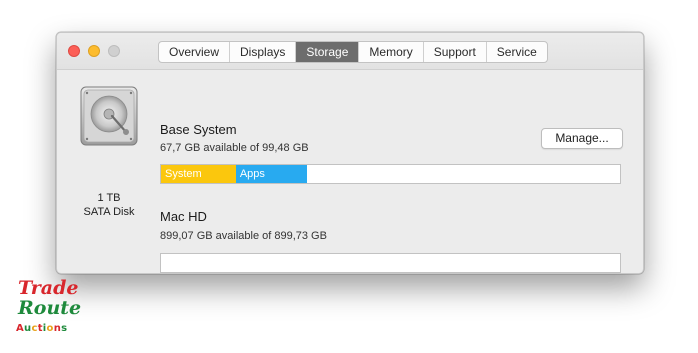 The height and width of the screenshot is (353, 698). I want to click on logo-line-1: Trade, so click(48, 288).